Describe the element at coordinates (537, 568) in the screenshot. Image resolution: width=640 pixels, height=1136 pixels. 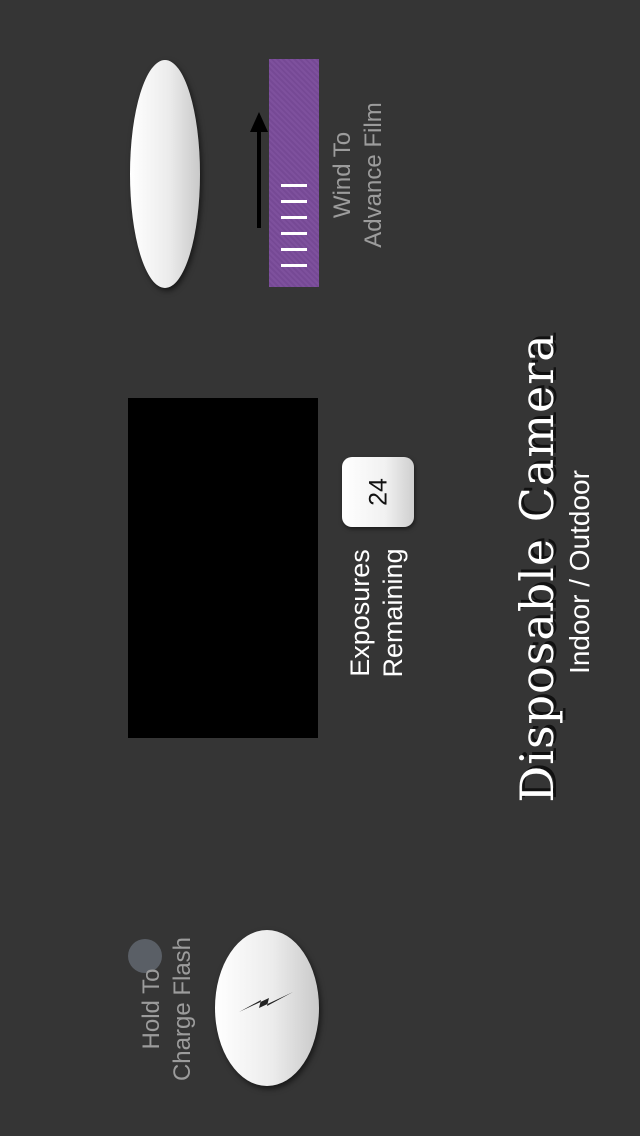
I see `brand-title: Disposable Camera` at that location.